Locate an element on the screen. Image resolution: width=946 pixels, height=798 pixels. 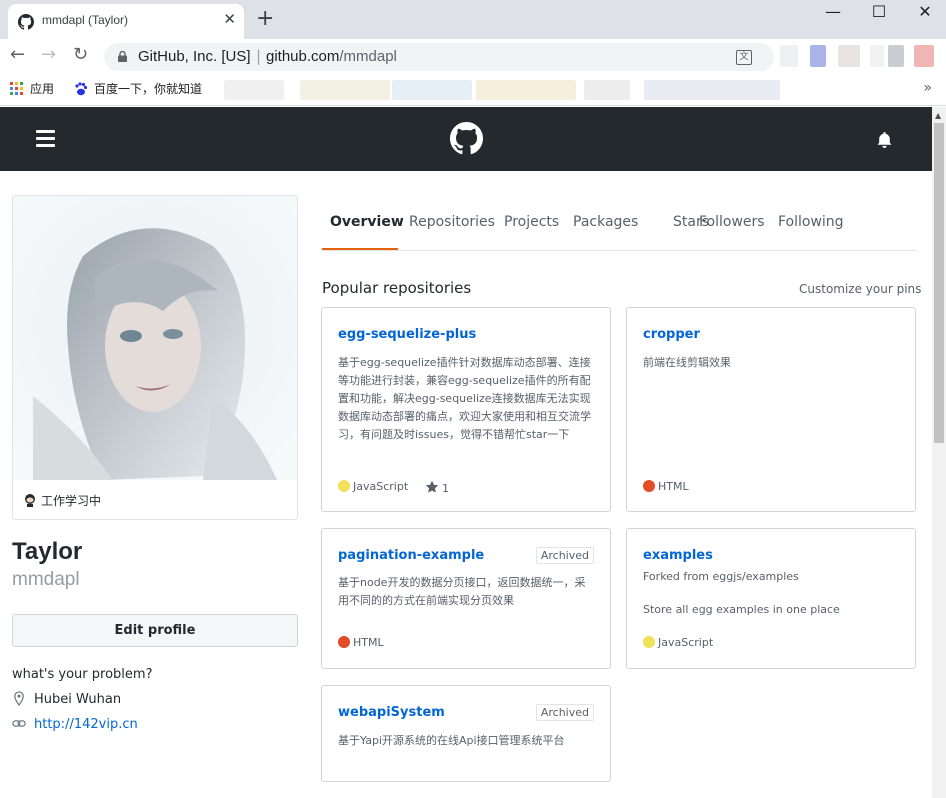
repo-stars: 1 is located at coordinates (437, 487).